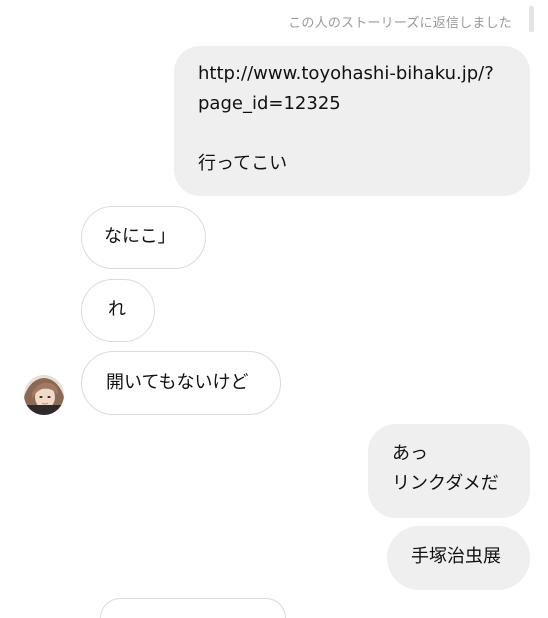 This screenshot has width=548, height=618. What do you see at coordinates (531, 19) in the screenshot?
I see `story-thumbnail-edge` at bounding box center [531, 19].